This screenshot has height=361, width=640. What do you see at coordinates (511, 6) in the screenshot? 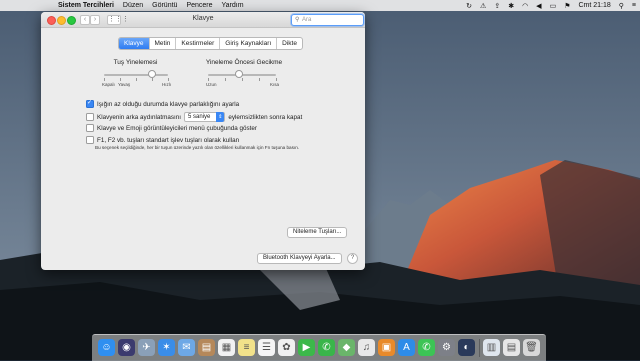
I see `bluetooth-icon: ✱` at bounding box center [511, 6].